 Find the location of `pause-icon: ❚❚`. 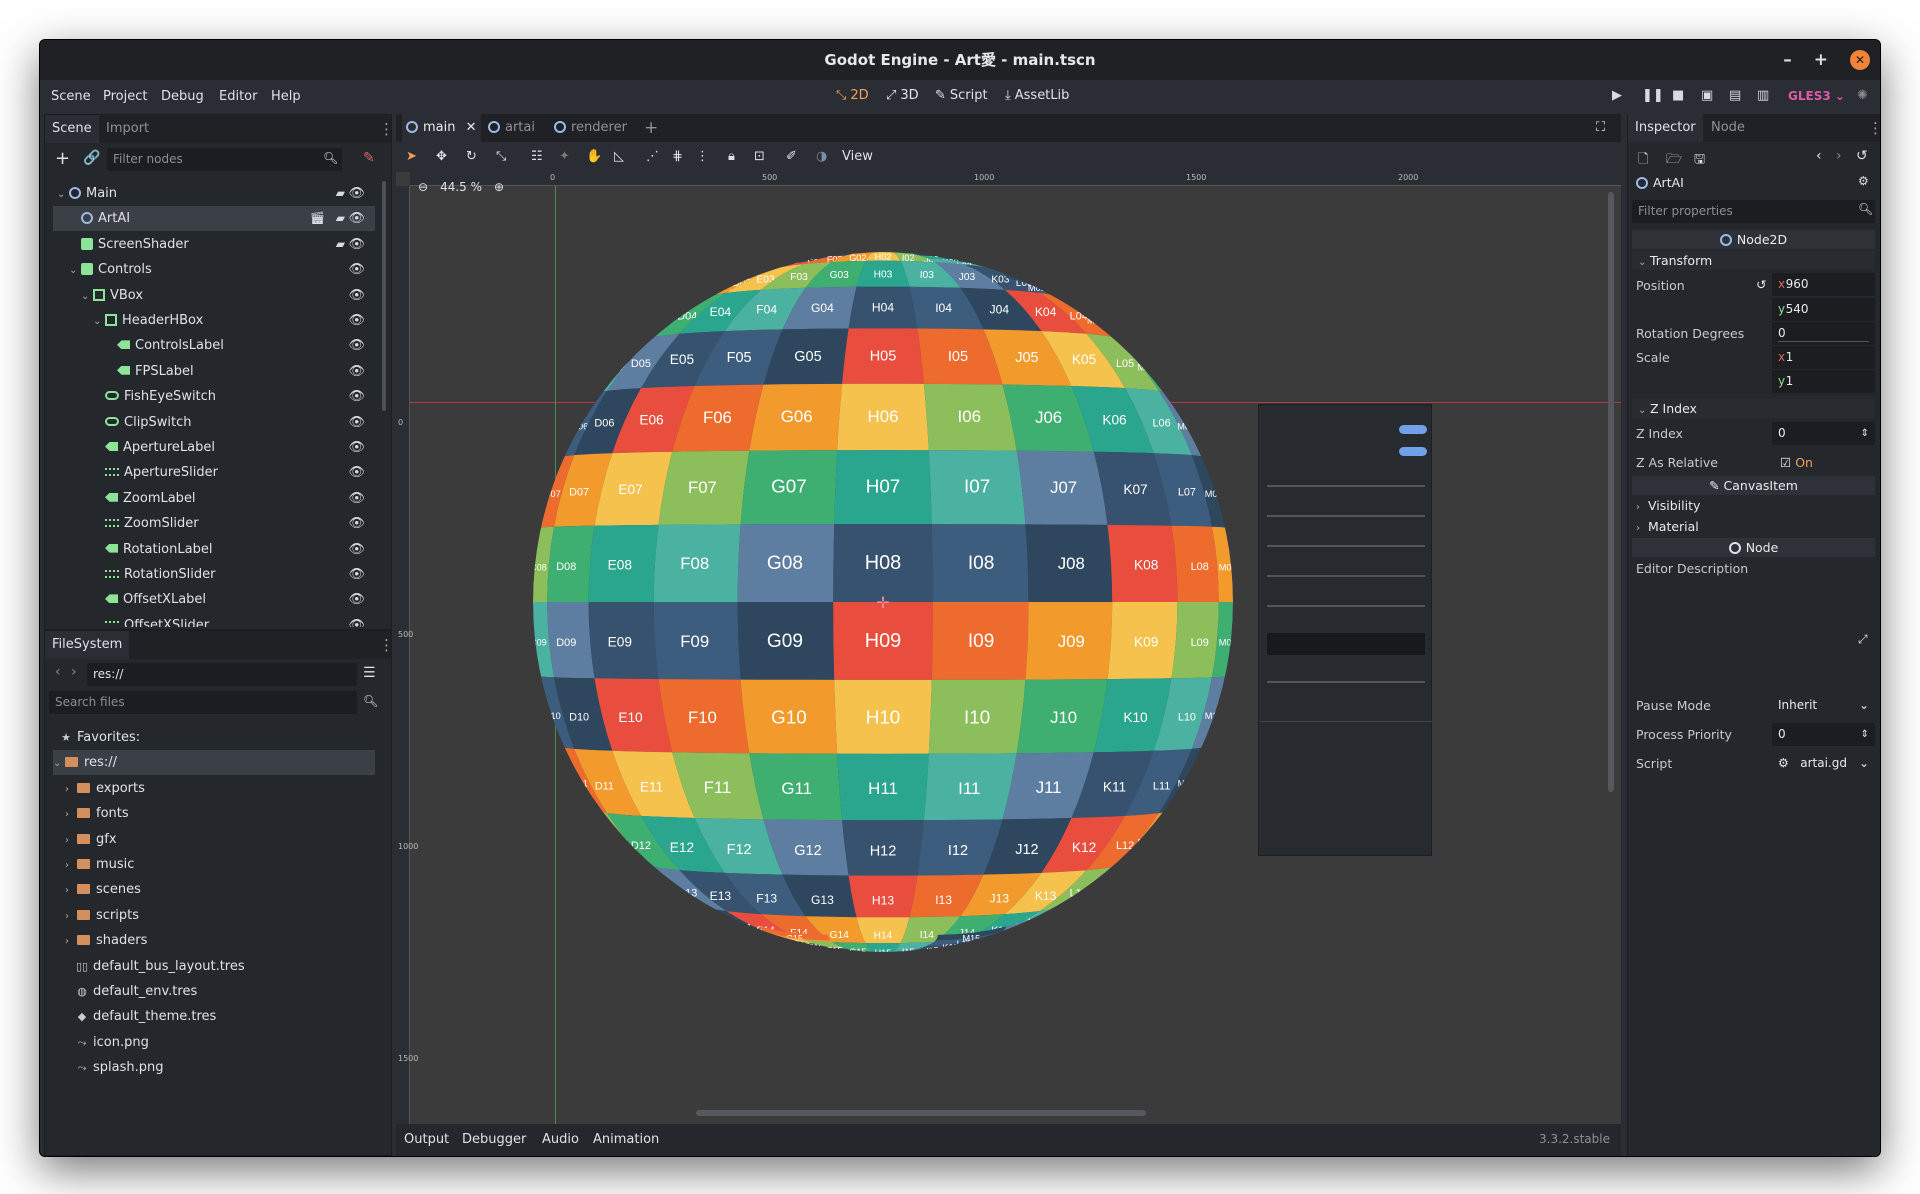

pause-icon: ❚❚ is located at coordinates (1653, 95).